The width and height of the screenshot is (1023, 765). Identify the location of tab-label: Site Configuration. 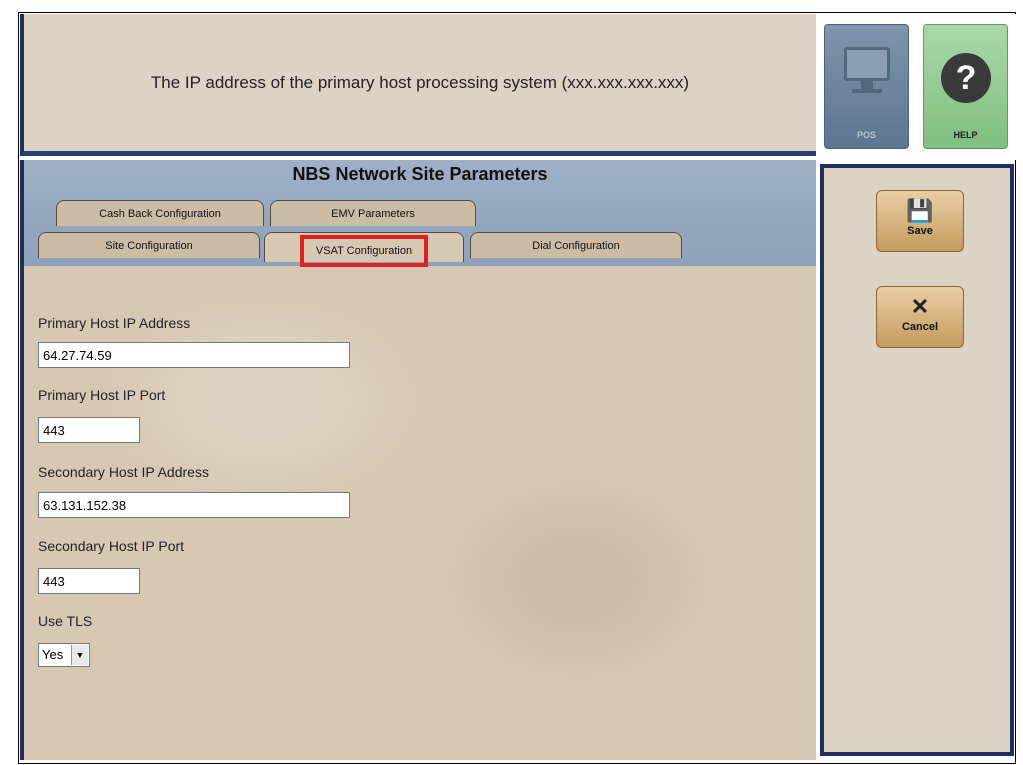
(149, 246).